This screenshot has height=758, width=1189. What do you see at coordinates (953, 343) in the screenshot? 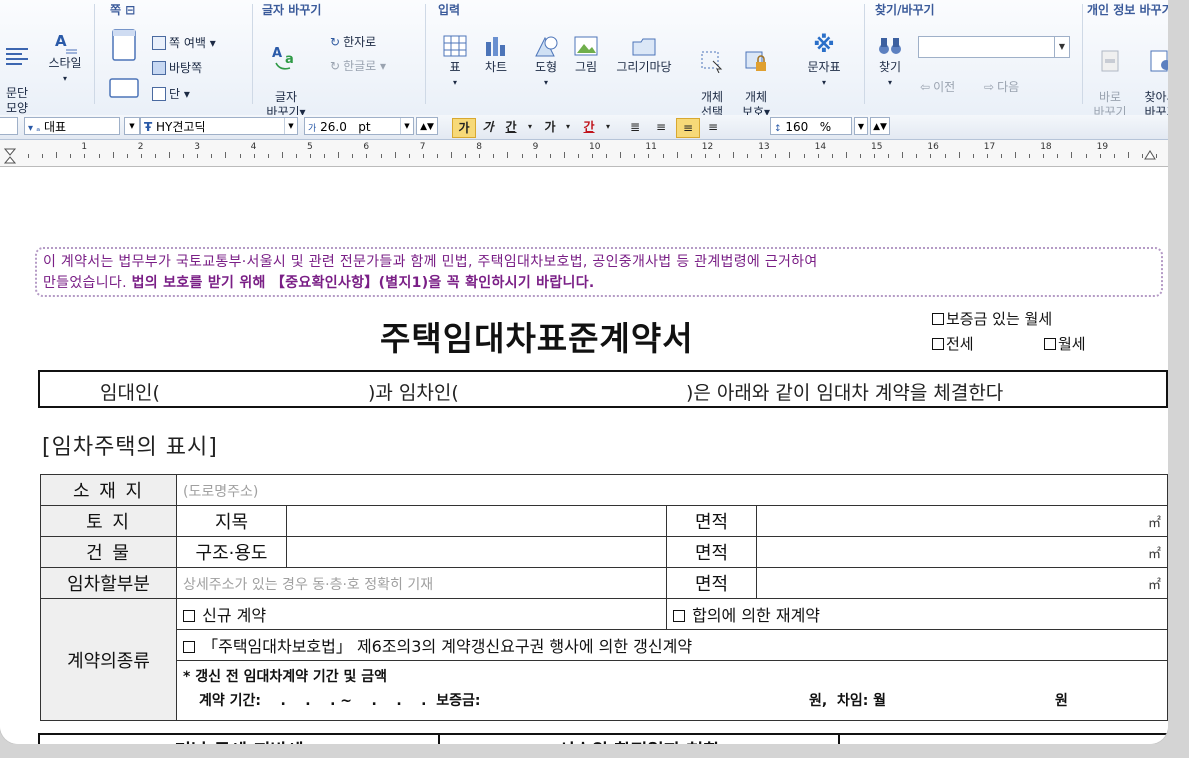
I see `option-jeonse: 전세` at bounding box center [953, 343].